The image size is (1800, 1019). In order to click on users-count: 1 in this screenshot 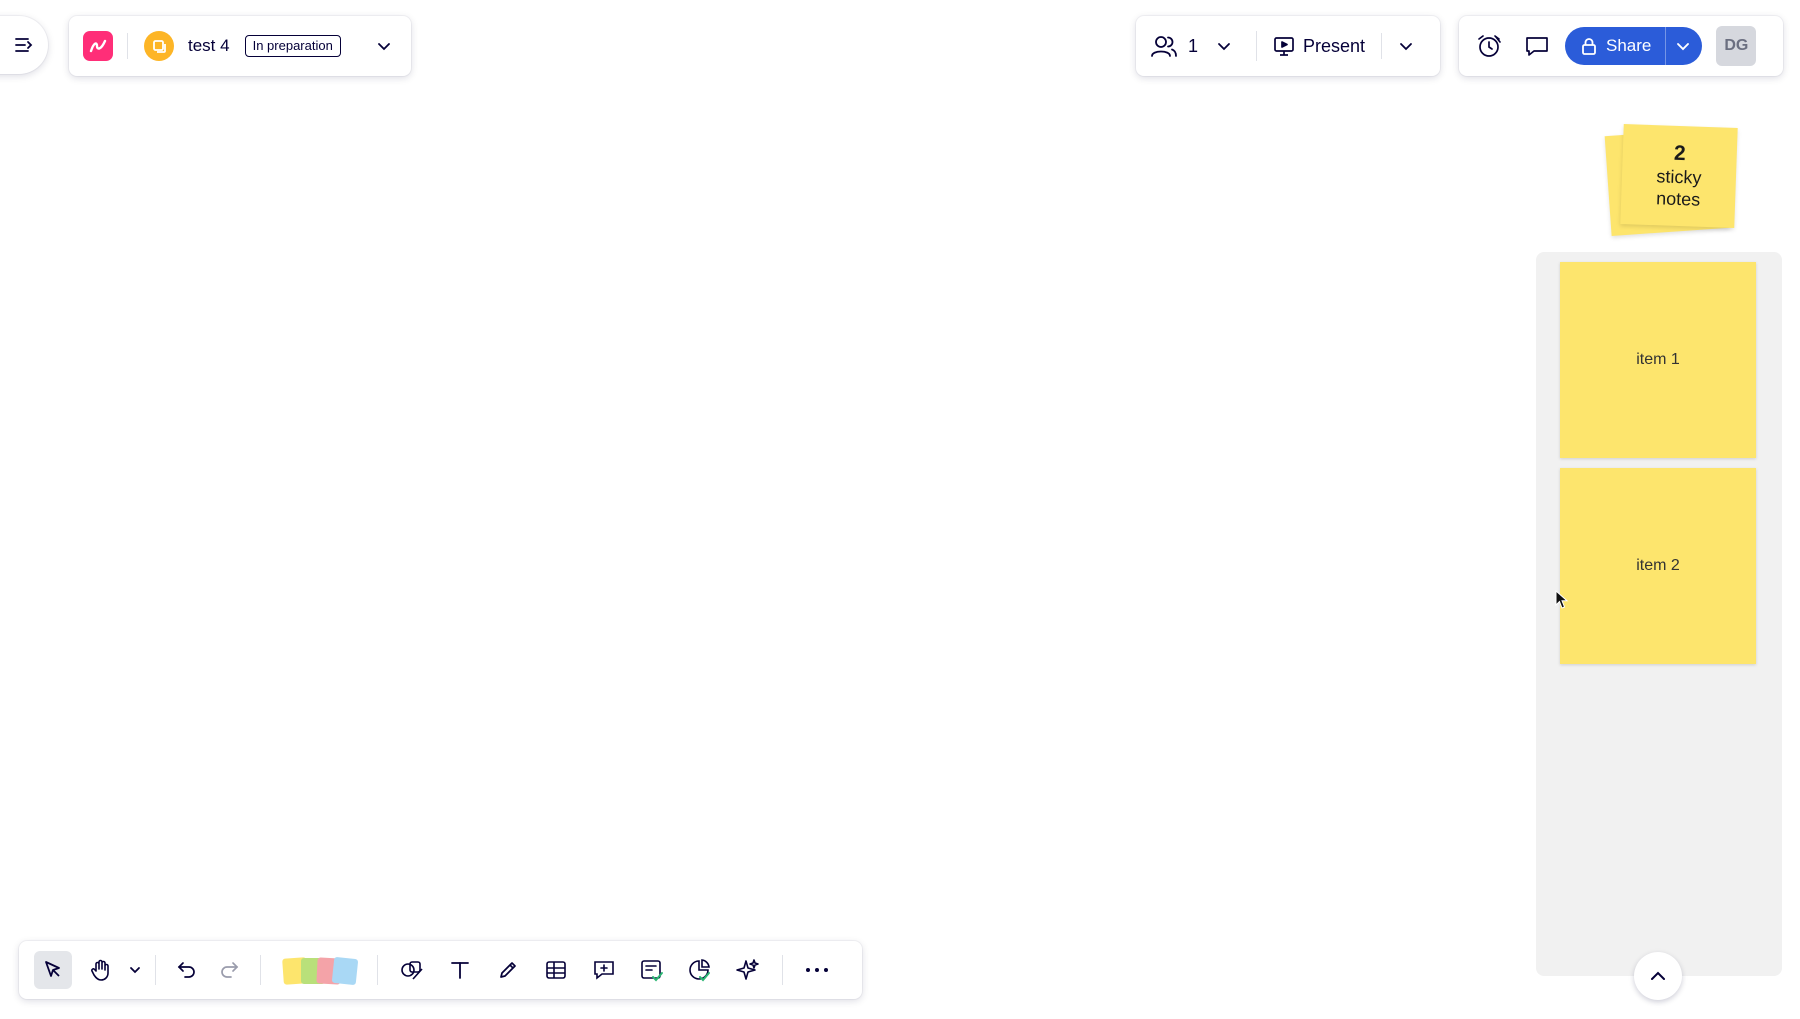, I will do `click(1193, 46)`.